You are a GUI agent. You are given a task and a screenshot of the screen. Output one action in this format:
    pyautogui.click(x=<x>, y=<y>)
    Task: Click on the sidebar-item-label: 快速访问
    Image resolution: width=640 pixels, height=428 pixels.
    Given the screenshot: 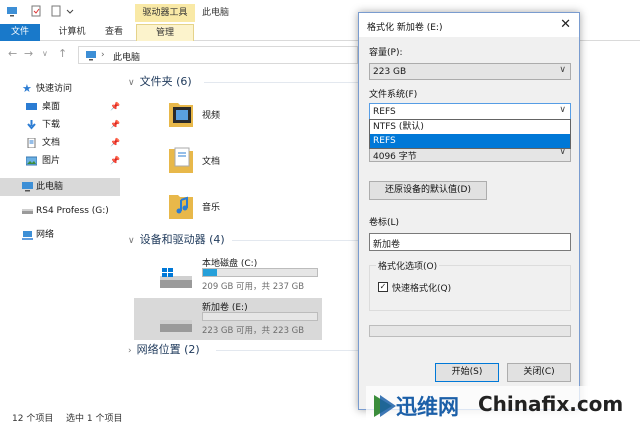 What is the action you would take?
    pyautogui.click(x=54, y=89)
    